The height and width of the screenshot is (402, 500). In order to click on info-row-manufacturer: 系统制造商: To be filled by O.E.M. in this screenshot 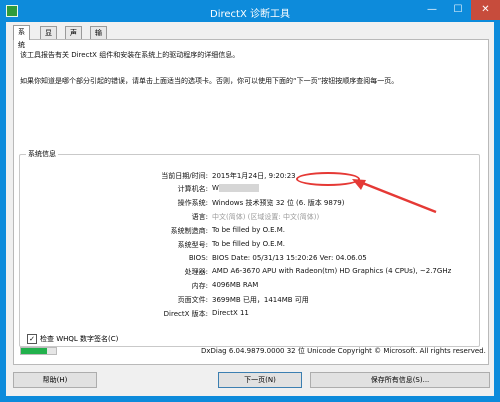, I will do `click(250, 231)`.